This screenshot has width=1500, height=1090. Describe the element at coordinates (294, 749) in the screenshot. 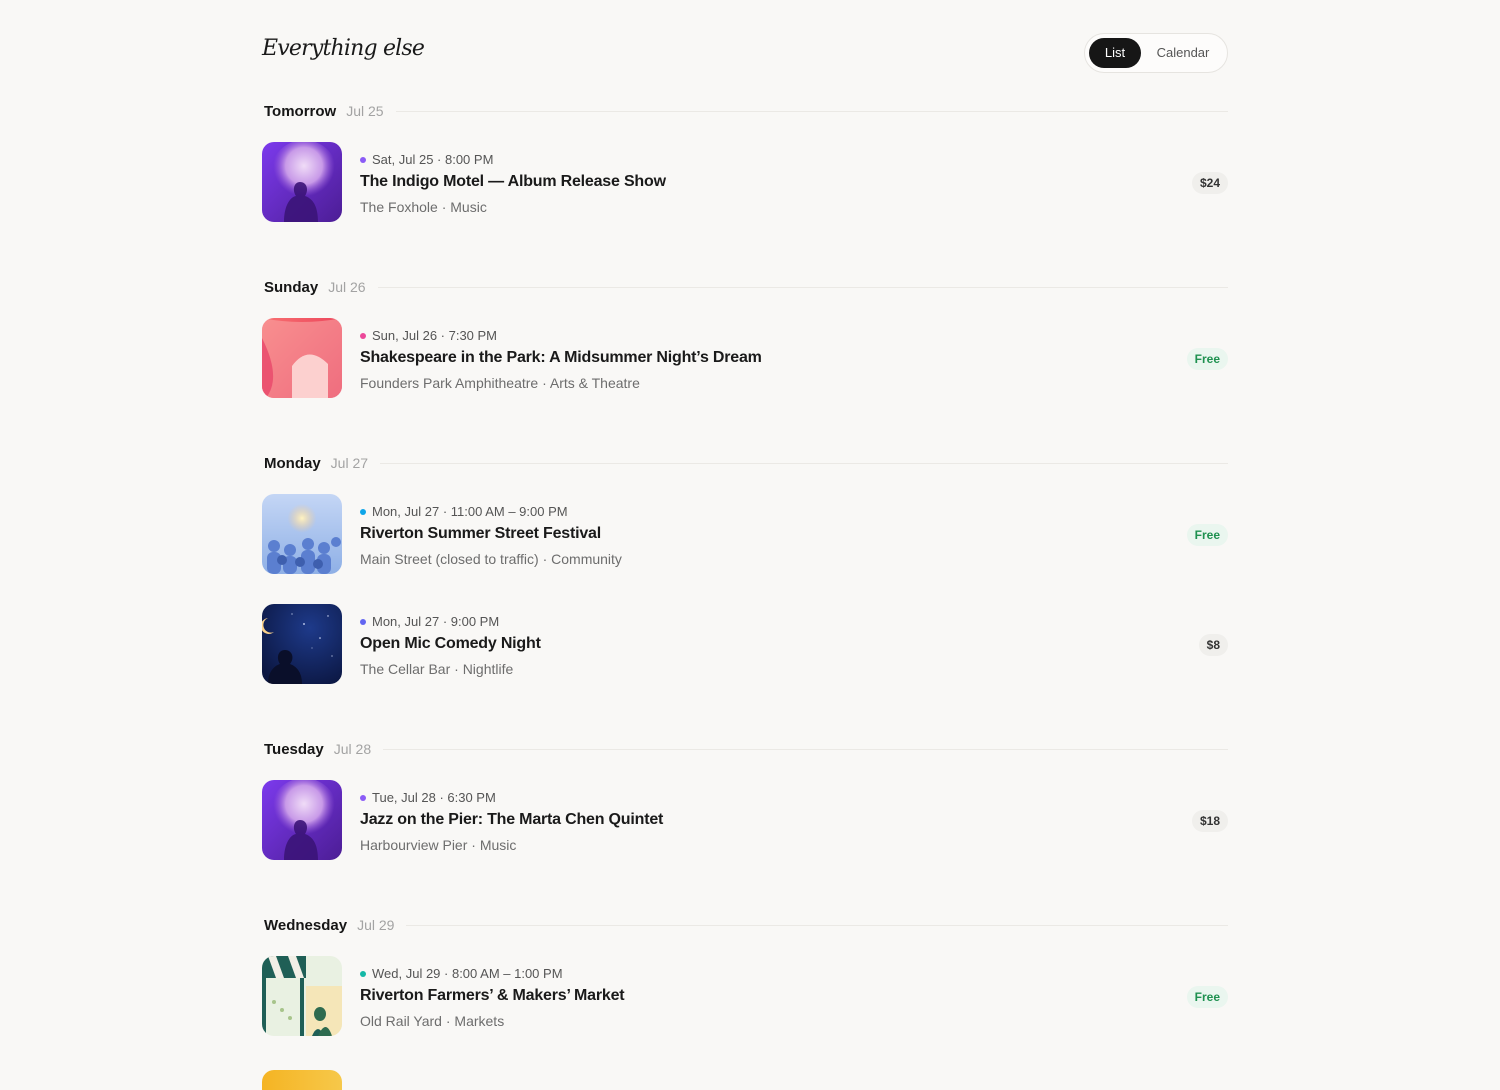

I see `day-name: Tuesday` at that location.